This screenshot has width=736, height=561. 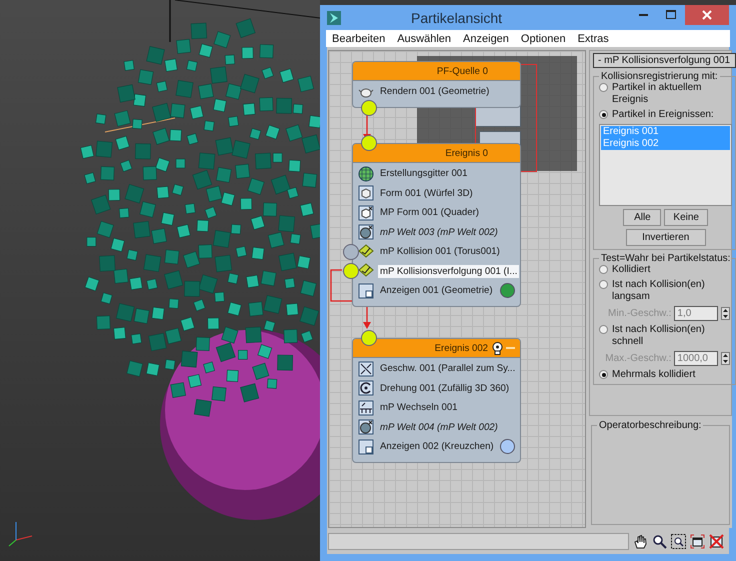 I want to click on node-header: Ereignis 002, so click(x=436, y=348).